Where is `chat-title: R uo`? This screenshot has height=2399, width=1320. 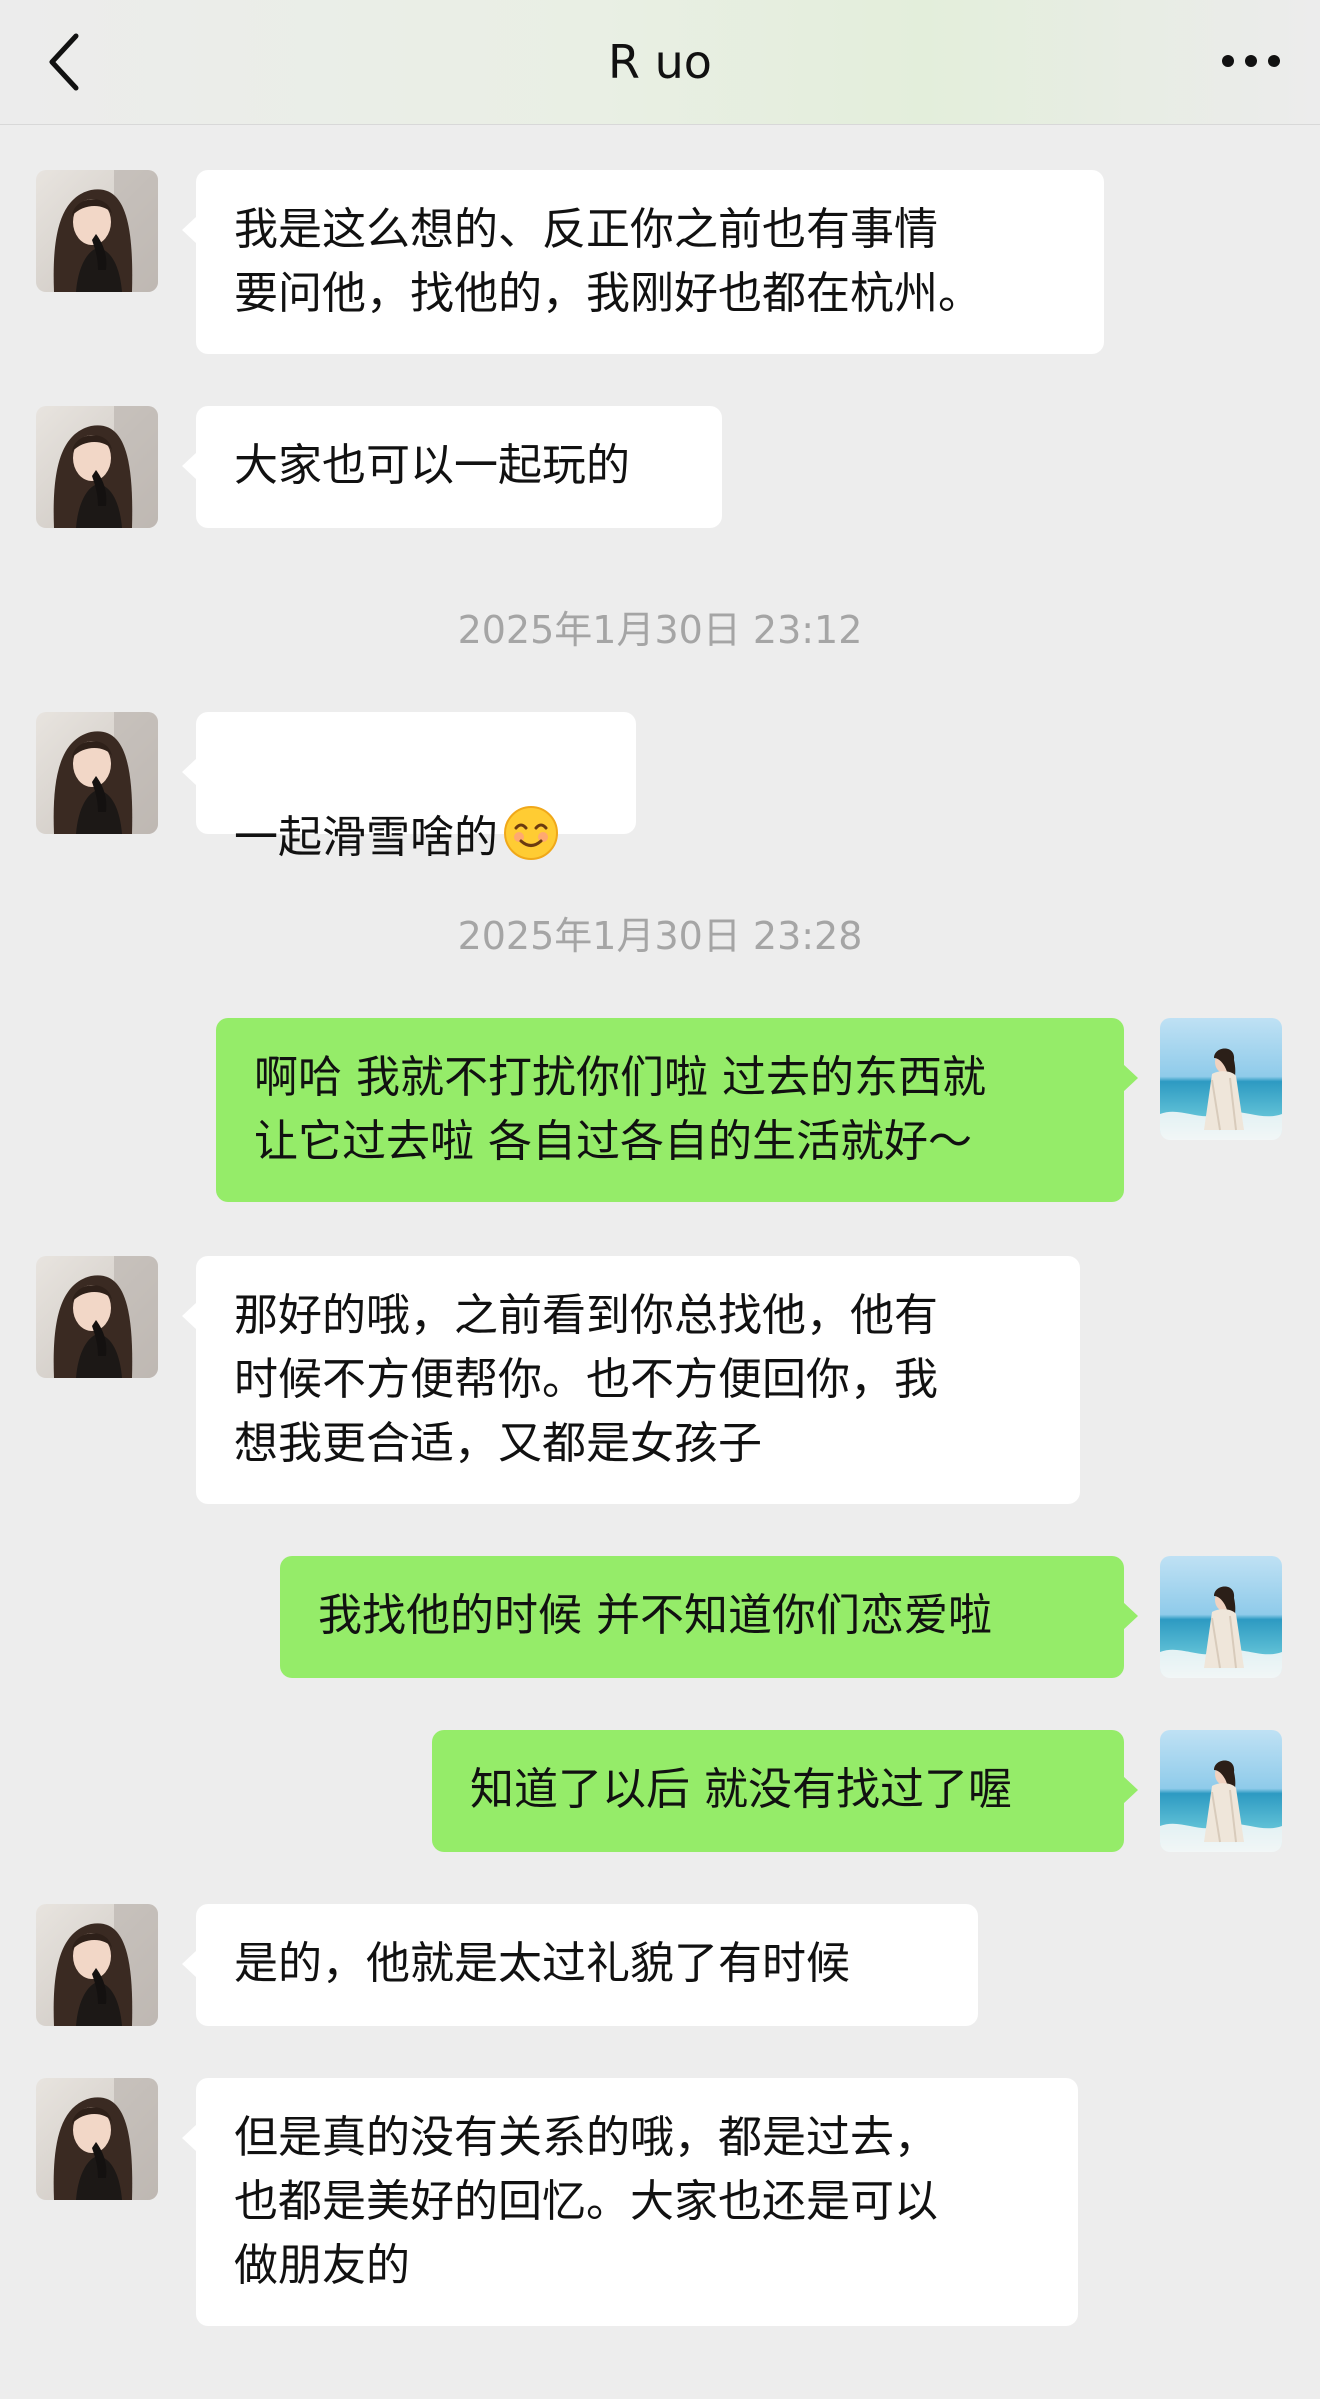 chat-title: R uo is located at coordinates (660, 62).